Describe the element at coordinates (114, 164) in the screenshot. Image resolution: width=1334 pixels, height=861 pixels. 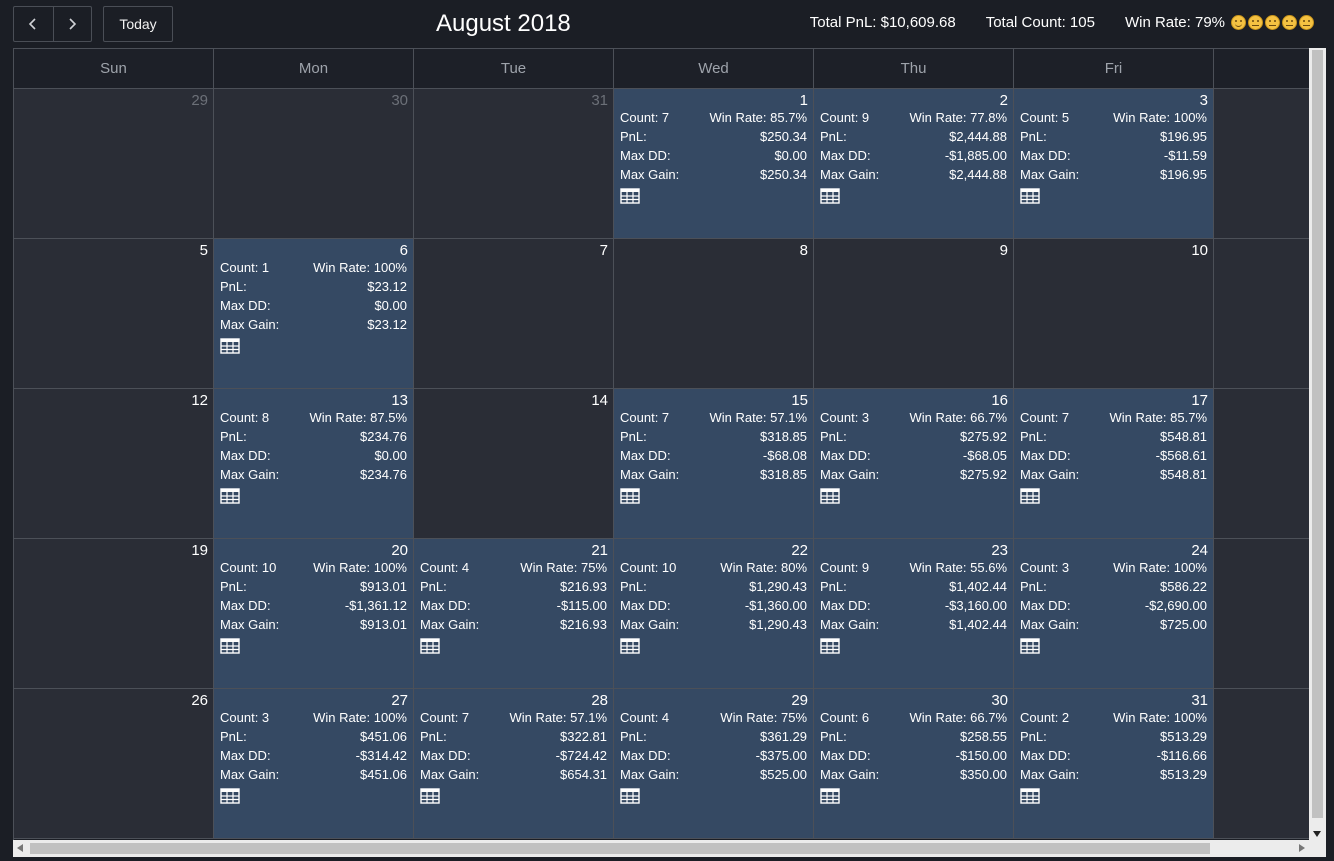
I see `day-cell: 29` at that location.